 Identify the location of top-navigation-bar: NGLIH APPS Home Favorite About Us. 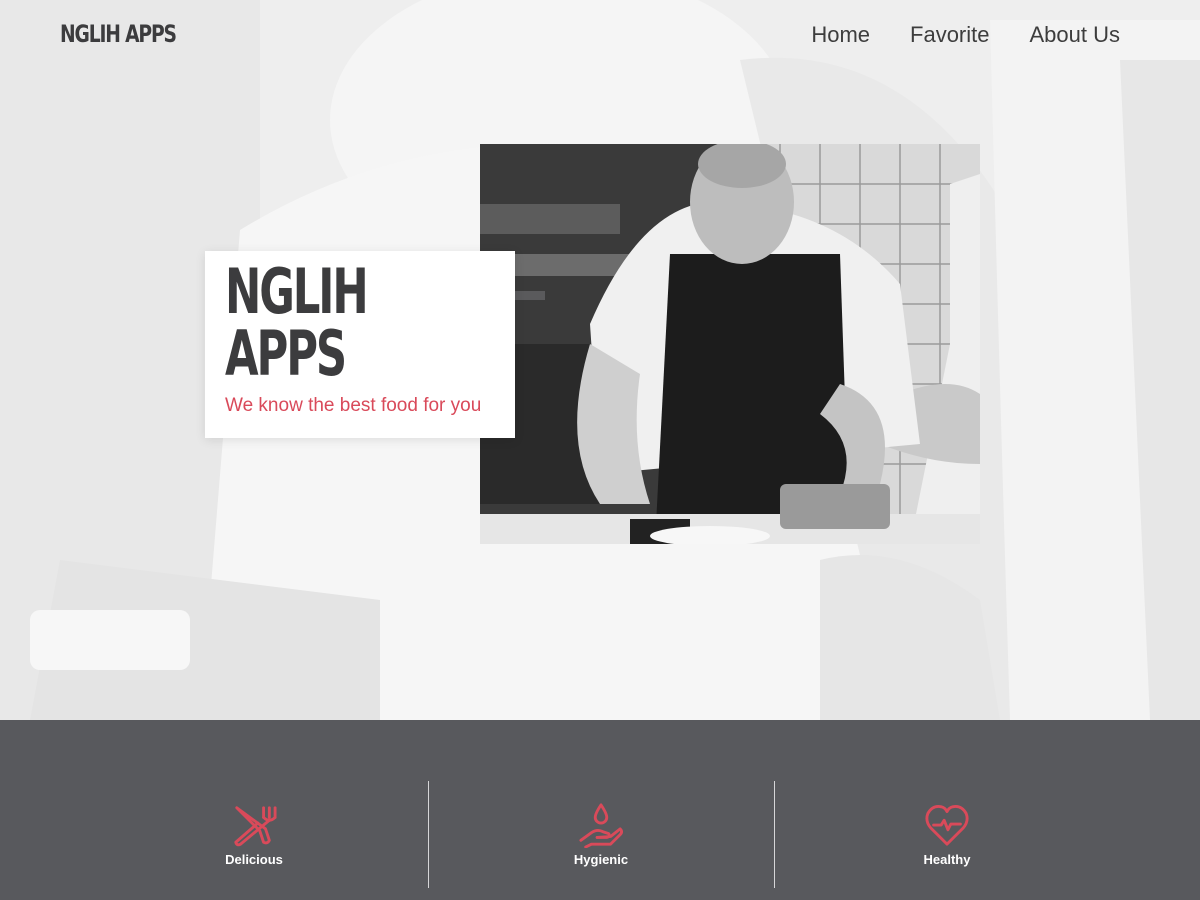
(600, 36).